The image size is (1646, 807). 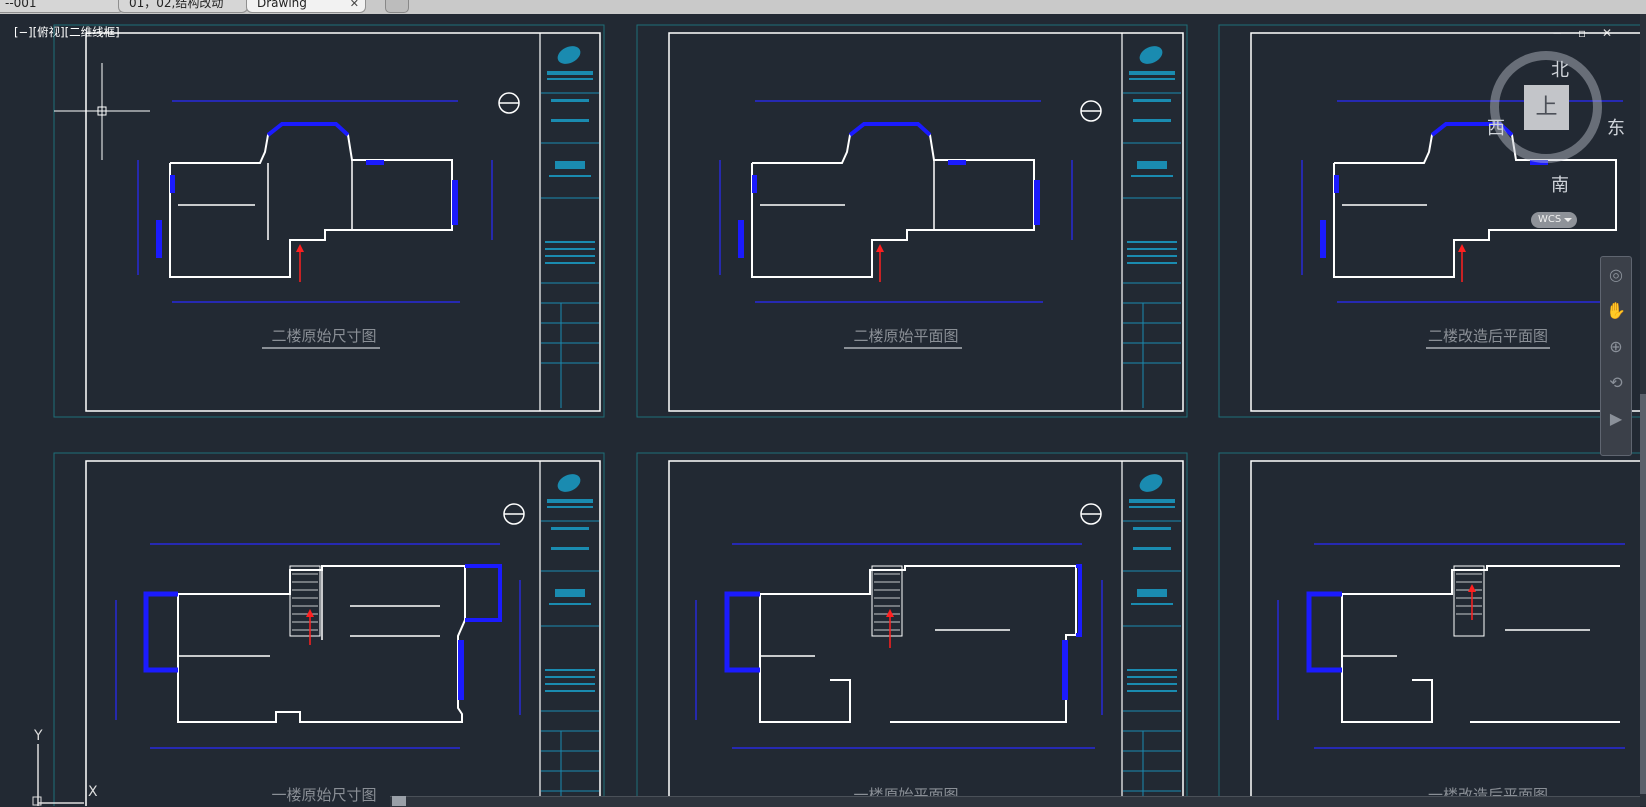 I want to click on viewcube: 上, so click(x=1546, y=107).